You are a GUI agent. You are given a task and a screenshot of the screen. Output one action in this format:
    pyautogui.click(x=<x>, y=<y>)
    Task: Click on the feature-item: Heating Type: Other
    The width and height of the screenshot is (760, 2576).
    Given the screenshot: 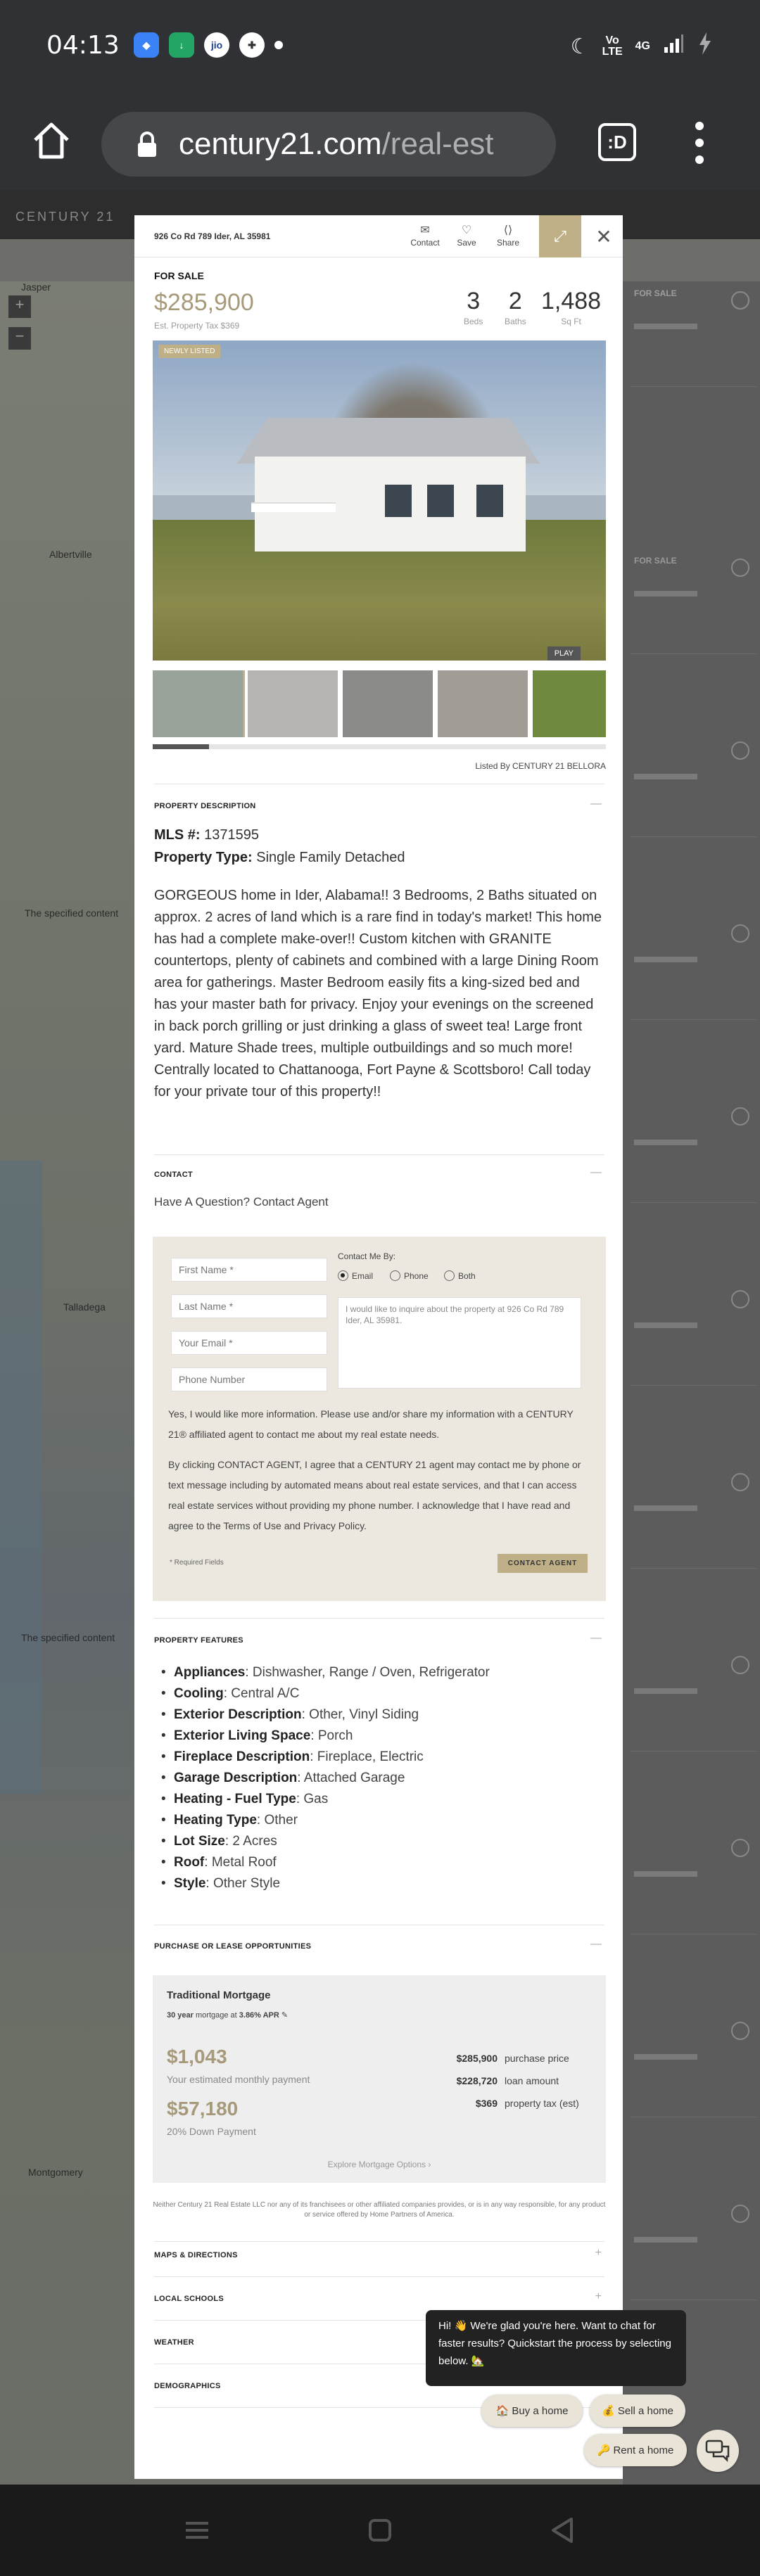 What is the action you would take?
    pyautogui.click(x=378, y=1820)
    